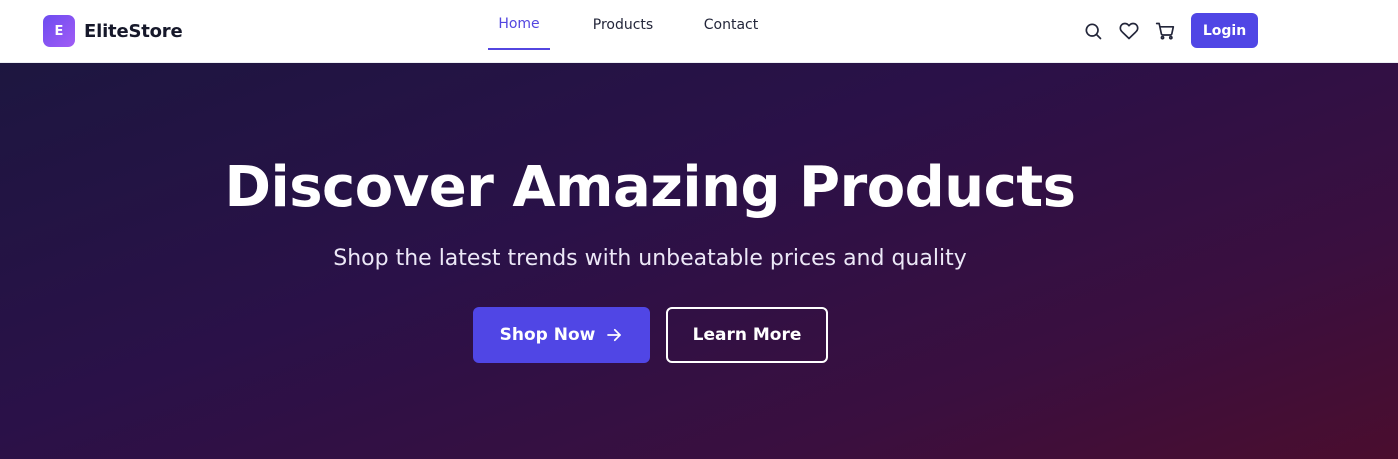 This screenshot has height=459, width=1398. I want to click on navbar: E EliteStore Home Products Contact Login, so click(699, 31).